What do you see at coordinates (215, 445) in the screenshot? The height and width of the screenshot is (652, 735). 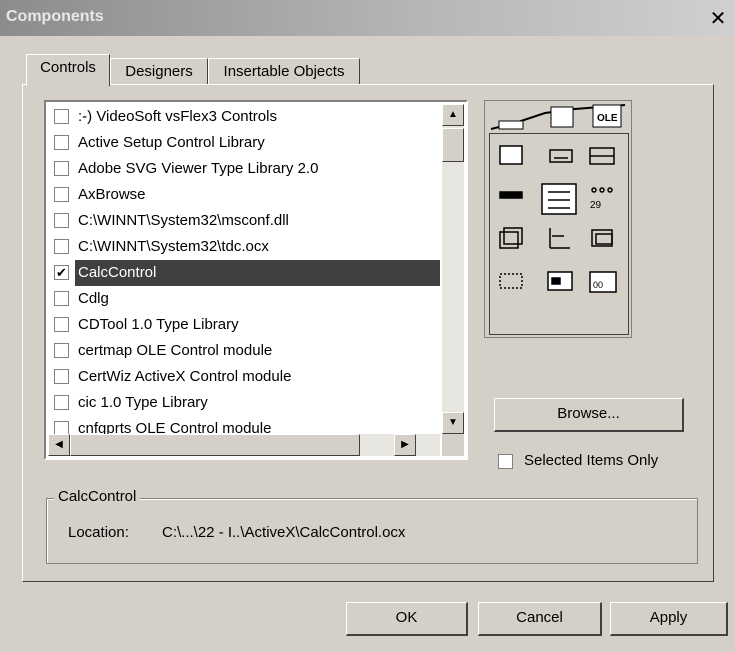 I see `hscroll-thumb` at bounding box center [215, 445].